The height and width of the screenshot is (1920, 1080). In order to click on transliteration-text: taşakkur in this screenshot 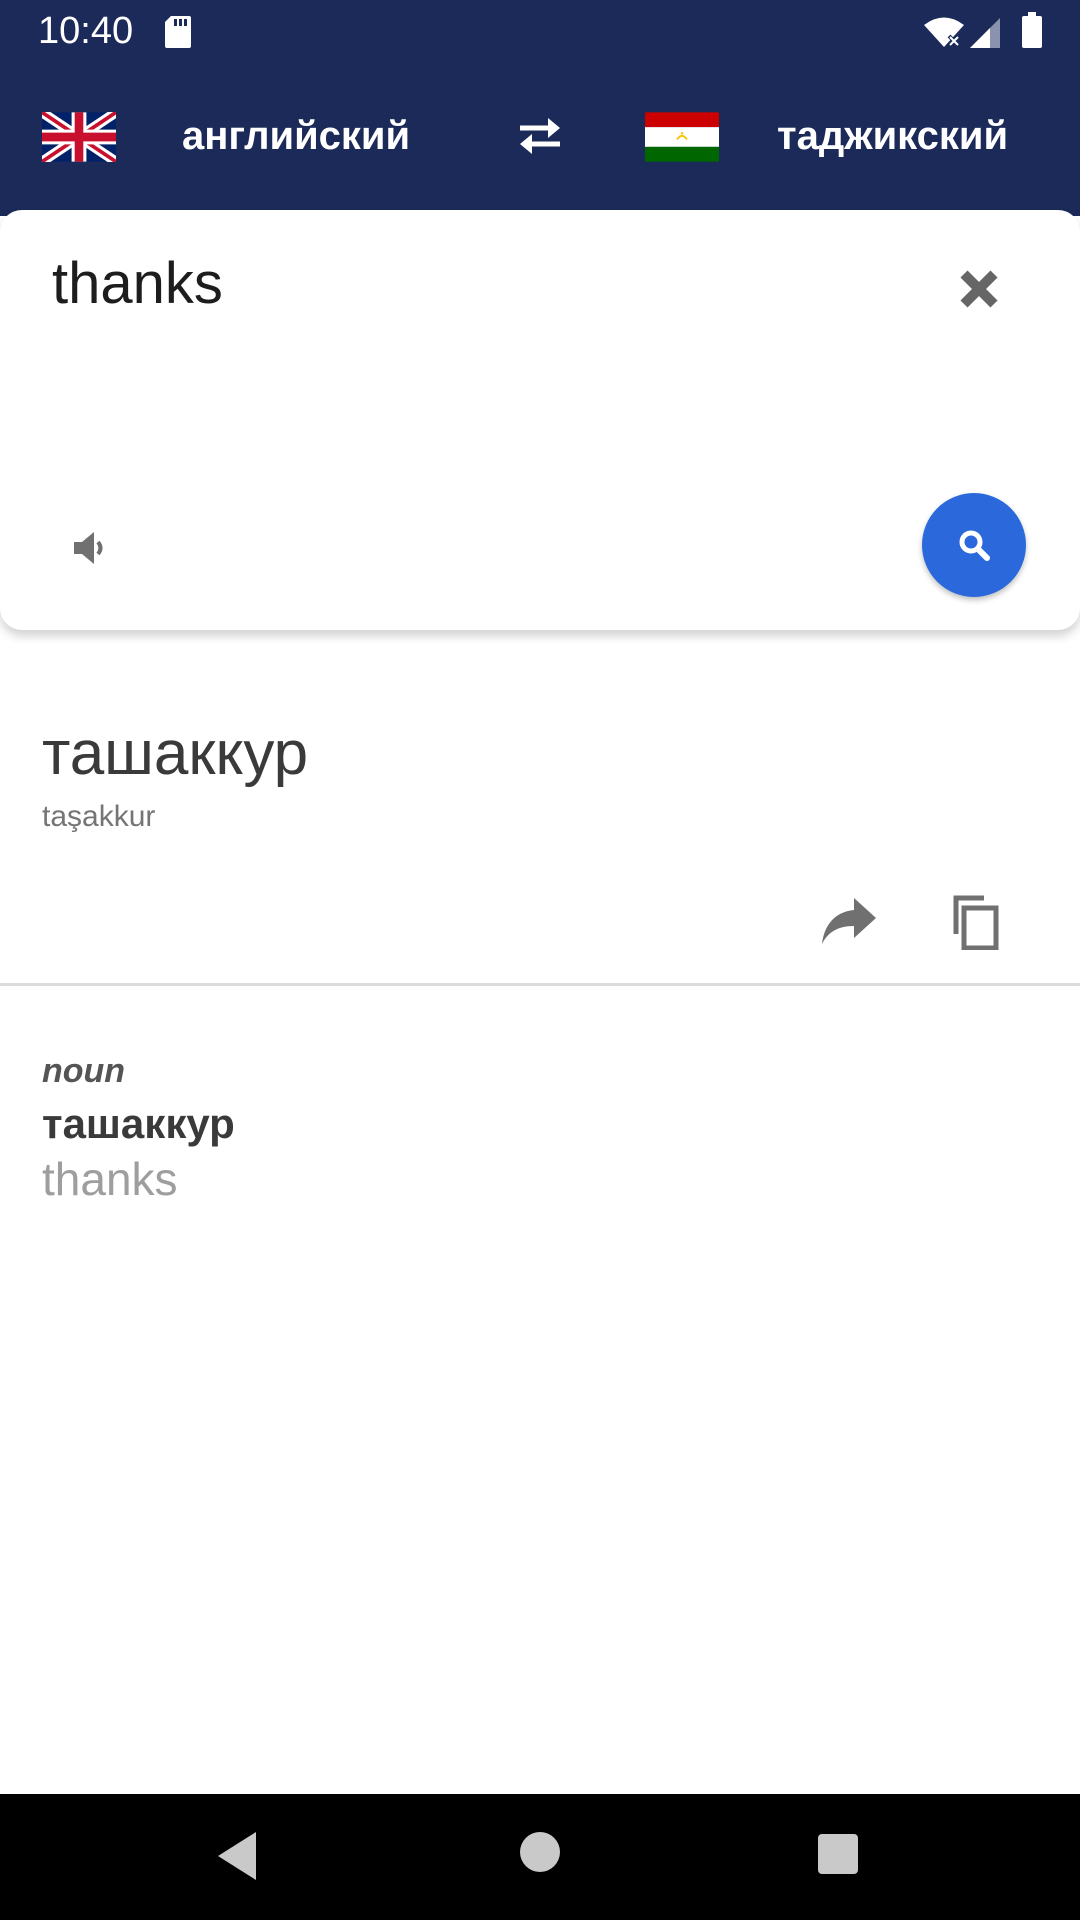, I will do `click(99, 816)`.